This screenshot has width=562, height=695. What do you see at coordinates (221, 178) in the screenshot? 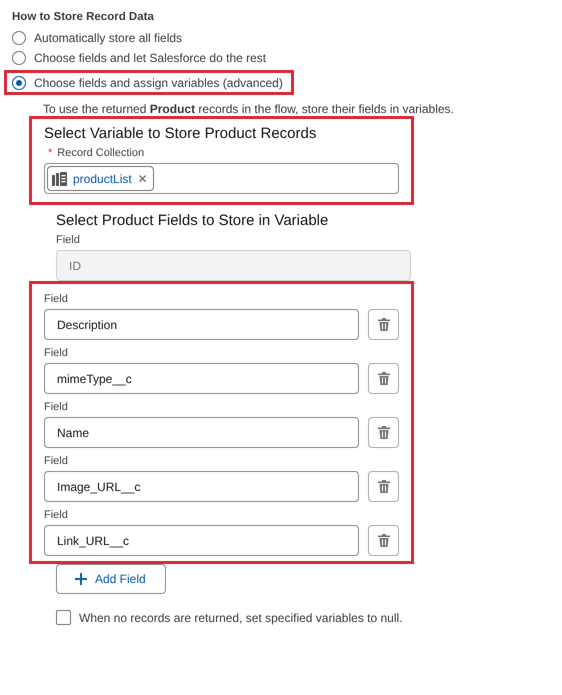
I see `record-collection-field: productList ✕` at bounding box center [221, 178].